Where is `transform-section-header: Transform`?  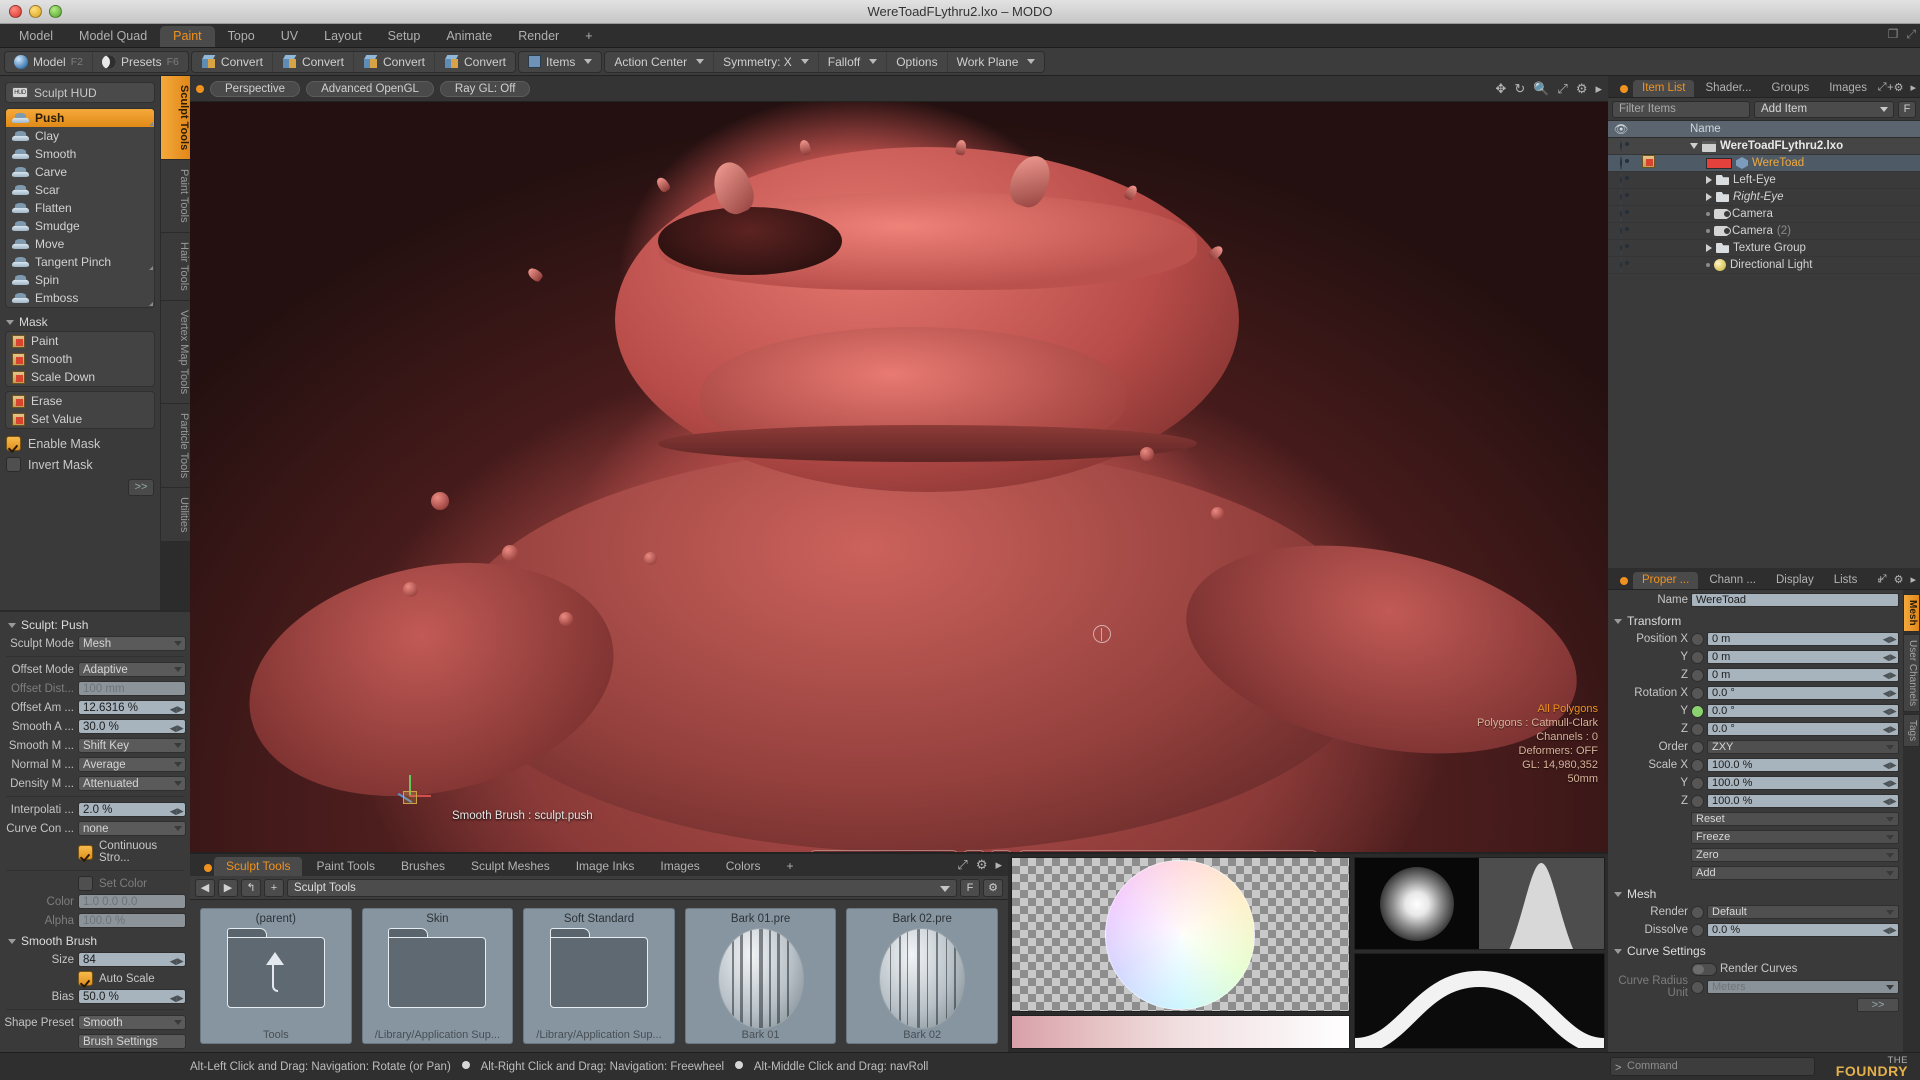
transform-section-header: Transform is located at coordinates (1755, 620).